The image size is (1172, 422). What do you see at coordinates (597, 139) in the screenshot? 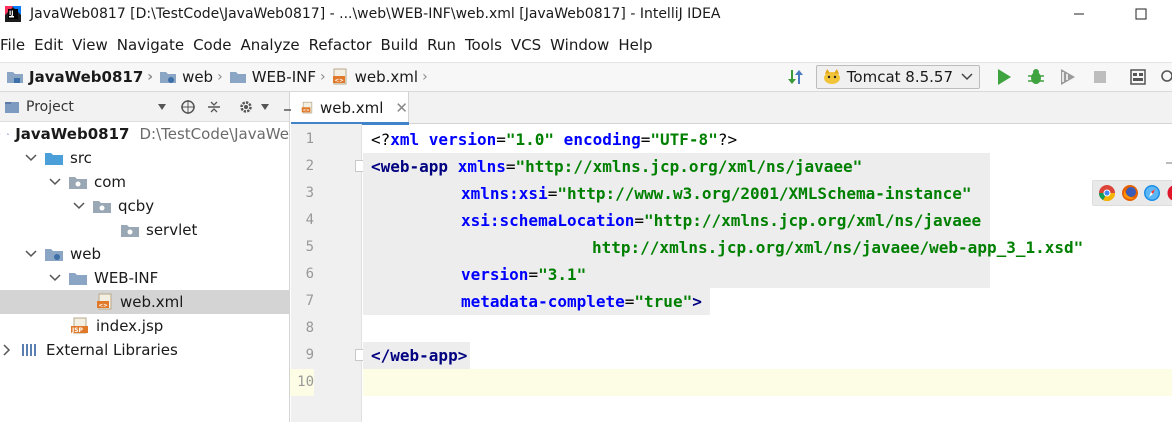
I see `code-token: encoding` at bounding box center [597, 139].